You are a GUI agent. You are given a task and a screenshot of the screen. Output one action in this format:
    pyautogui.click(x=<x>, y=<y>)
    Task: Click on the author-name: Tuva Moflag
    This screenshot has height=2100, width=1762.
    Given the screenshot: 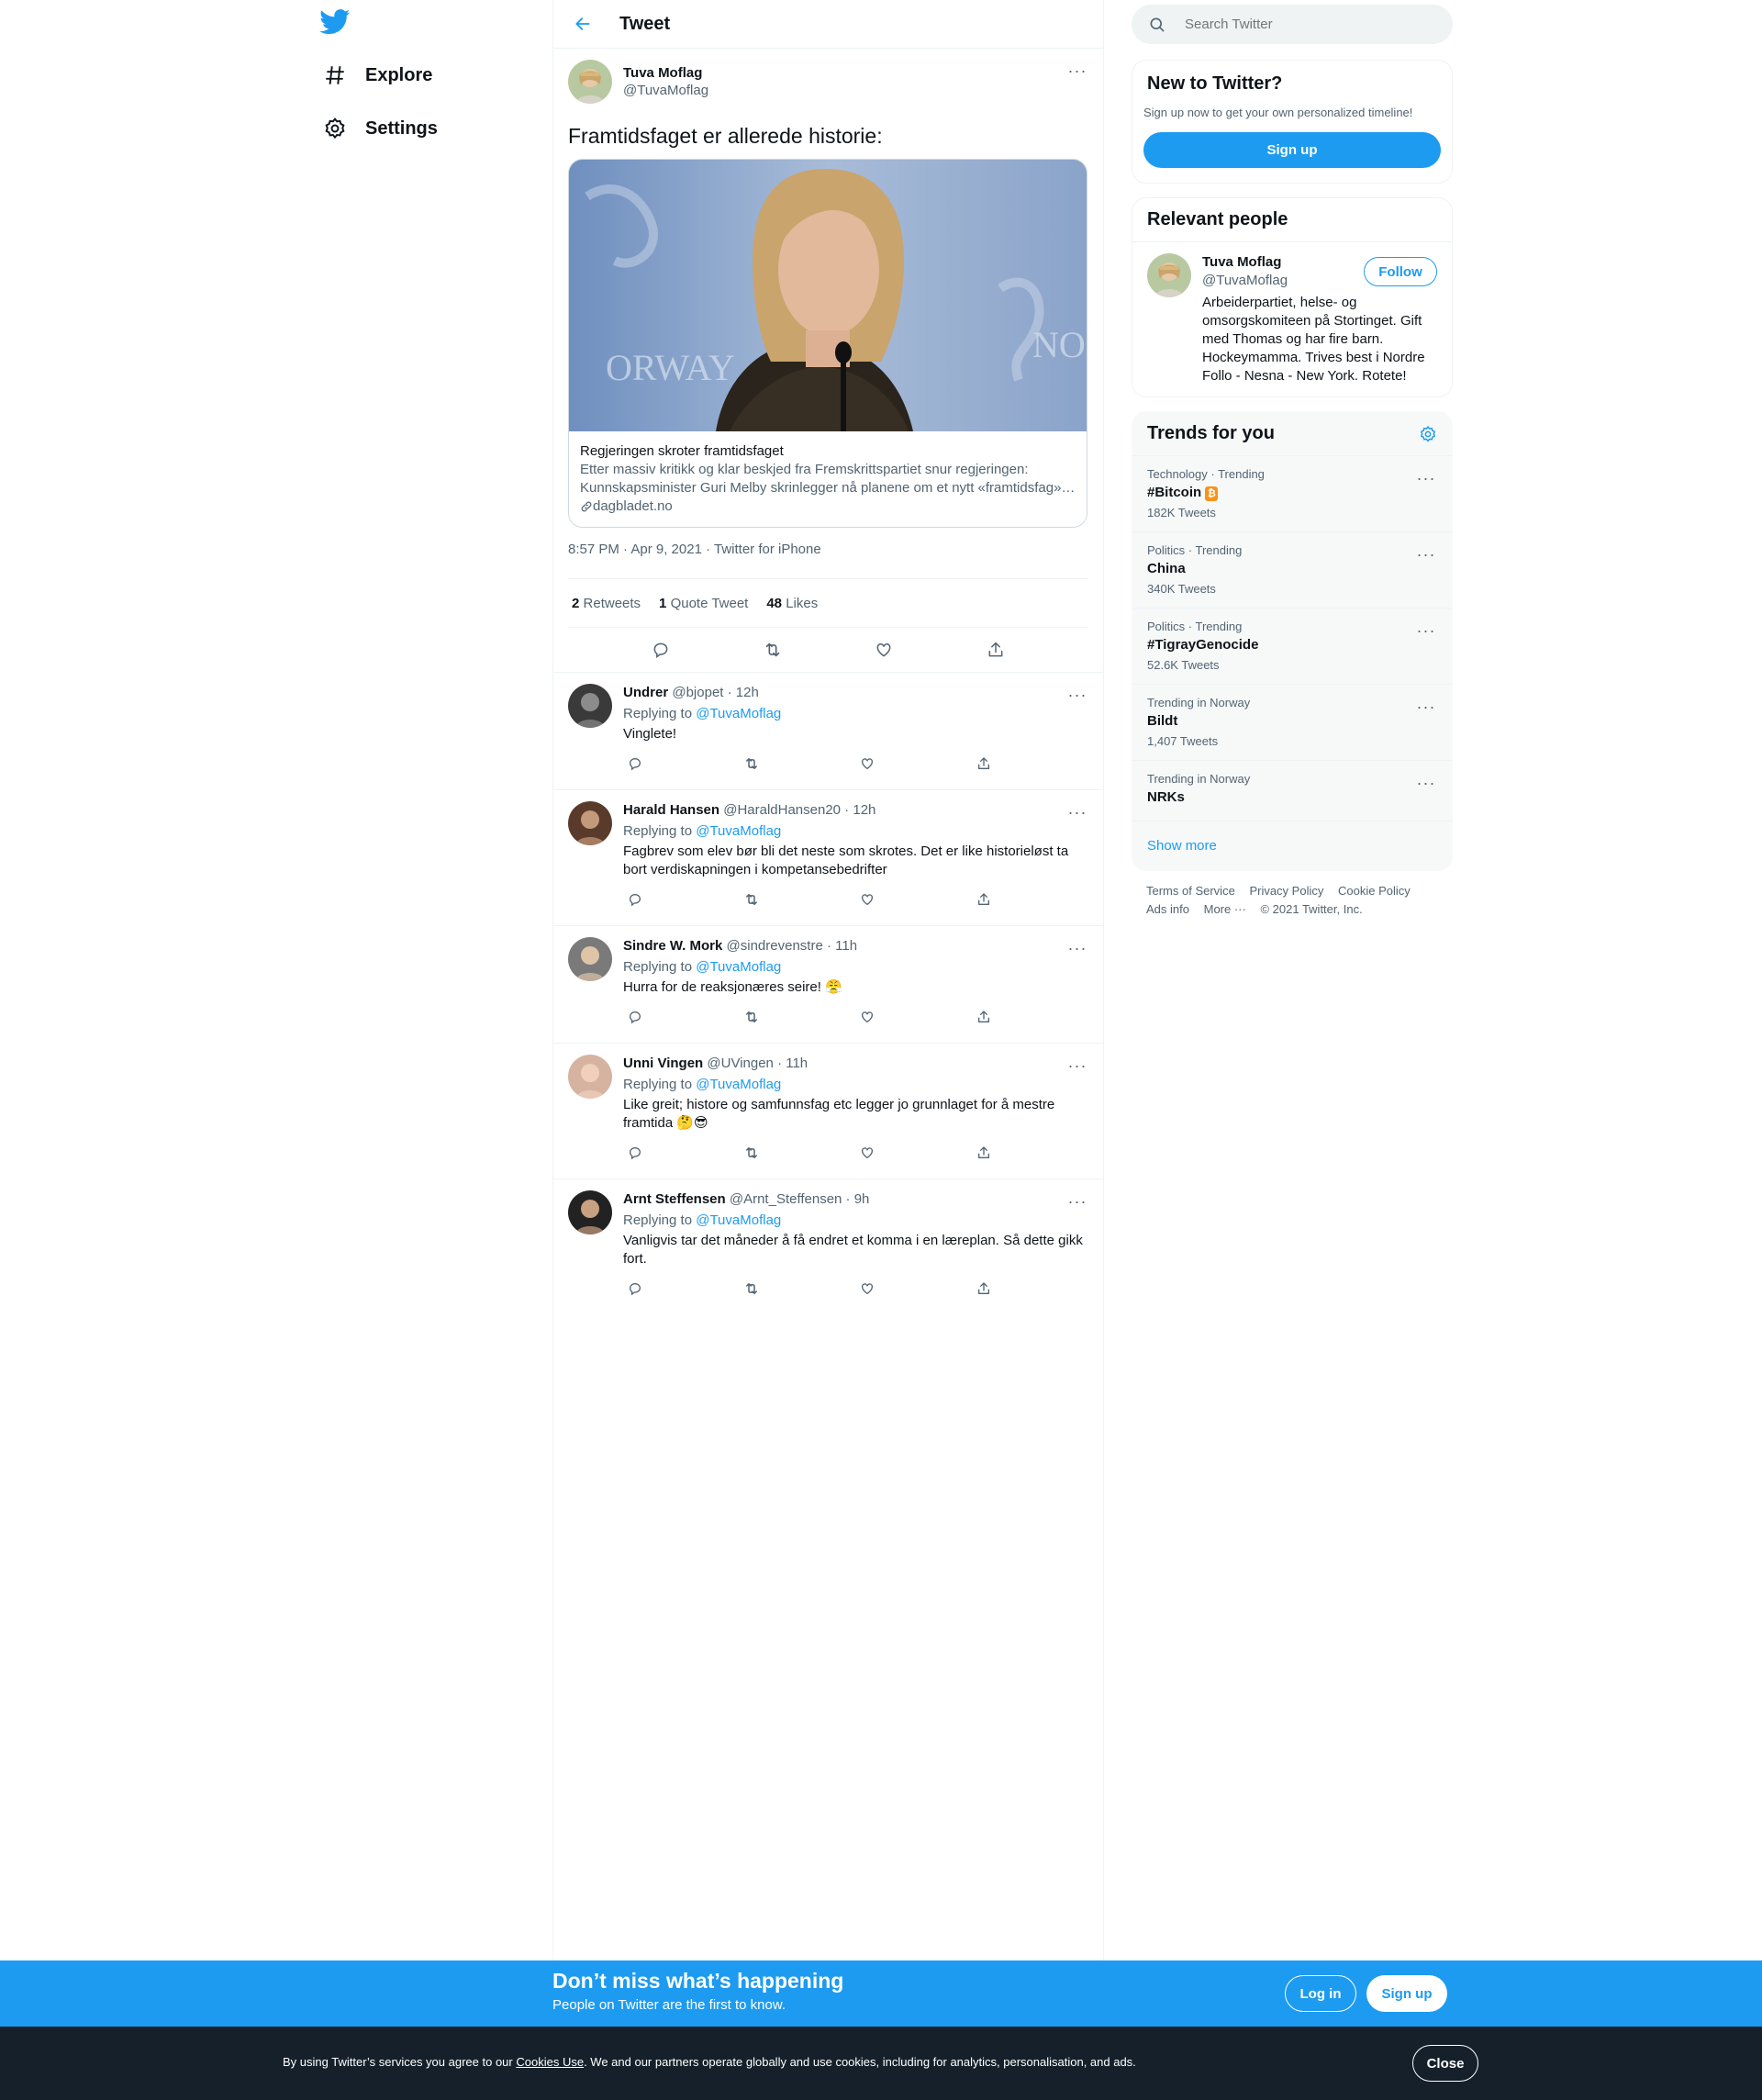 What is the action you would take?
    pyautogui.click(x=665, y=73)
    